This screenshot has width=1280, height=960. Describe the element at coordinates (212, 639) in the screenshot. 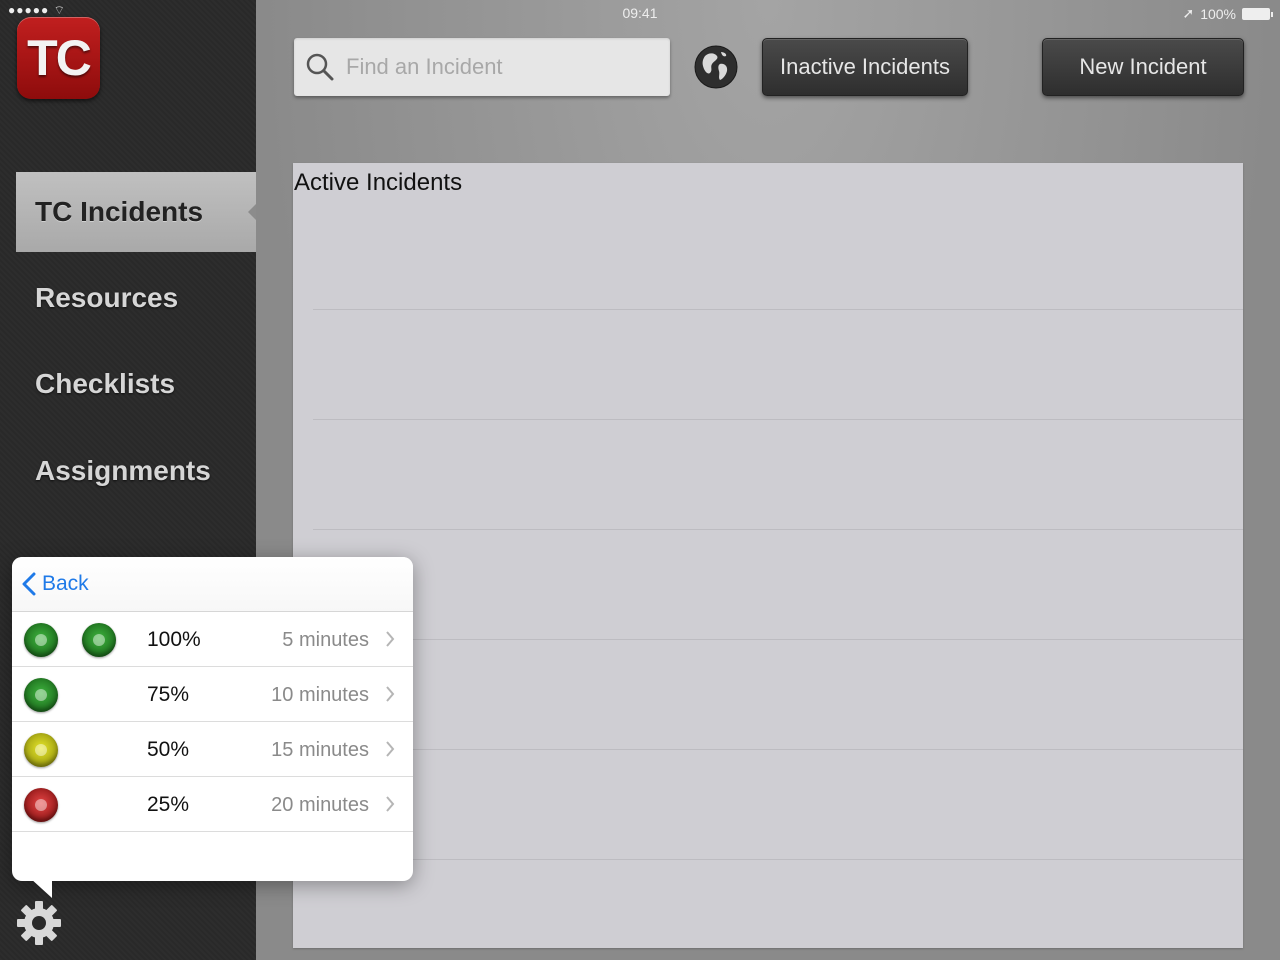

I see `list-item: 100% 5 minutes` at that location.